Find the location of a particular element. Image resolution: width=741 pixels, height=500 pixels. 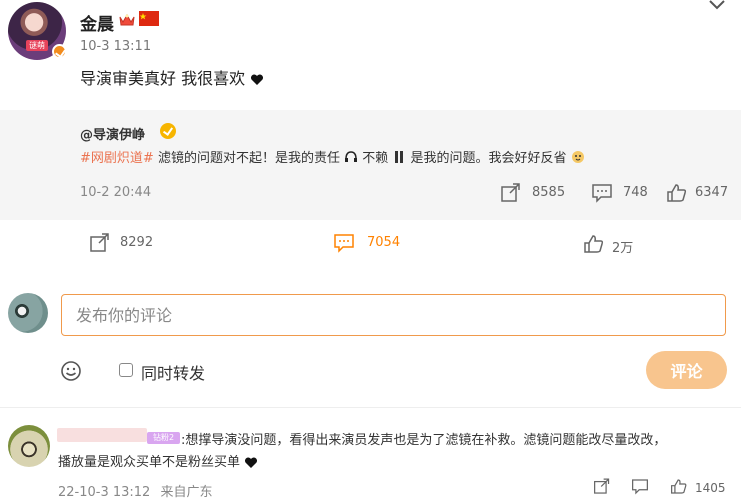

avatar-tag: 谜萌 is located at coordinates (37, 45).